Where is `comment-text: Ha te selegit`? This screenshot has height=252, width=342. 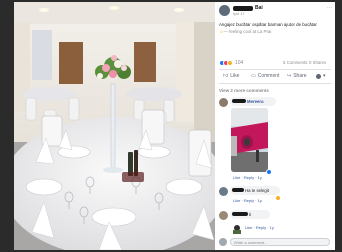
comment-text: Ha te selegit is located at coordinates (257, 190).